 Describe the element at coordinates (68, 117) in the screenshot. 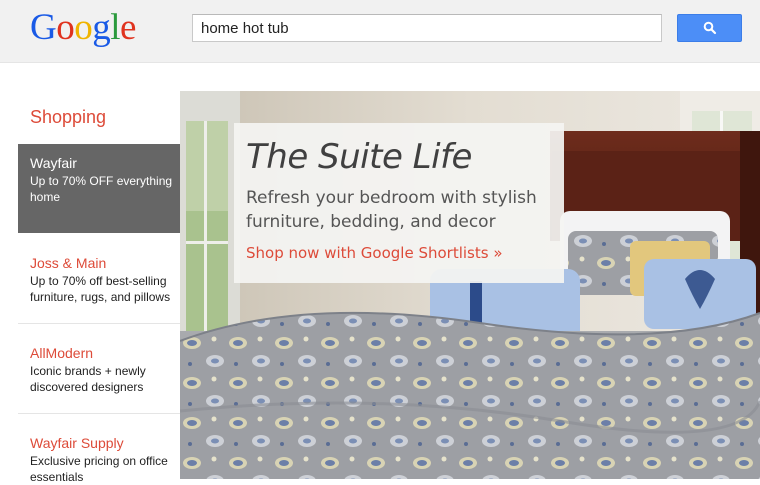

I see `sidebar-title: Shopping` at that location.